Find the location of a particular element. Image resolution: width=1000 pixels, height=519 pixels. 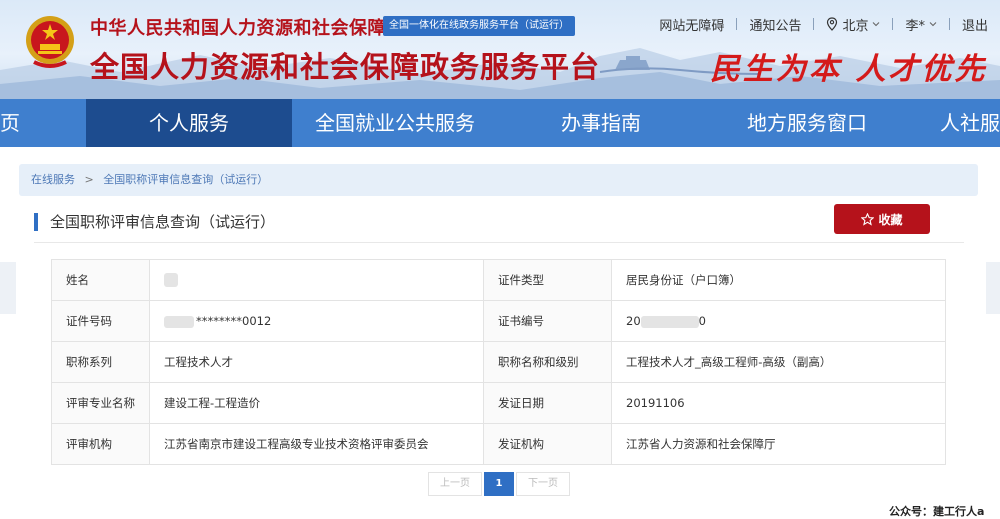

table-row: 职称系列 工程技术人才 职称名称和级别 工程技术人才_高级工程师-高级（副高） is located at coordinates (498, 362).